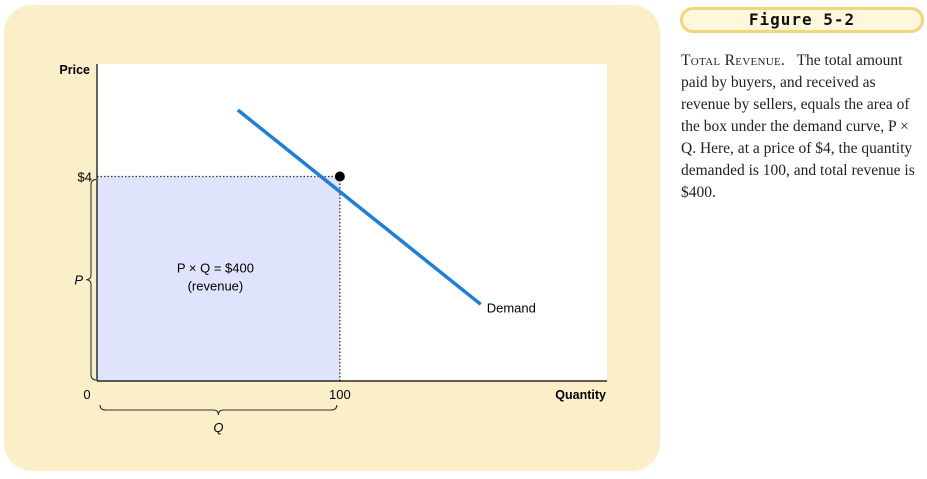 This screenshot has height=479, width=927. What do you see at coordinates (74, 70) in the screenshot?
I see `y-axis-label: Price` at bounding box center [74, 70].